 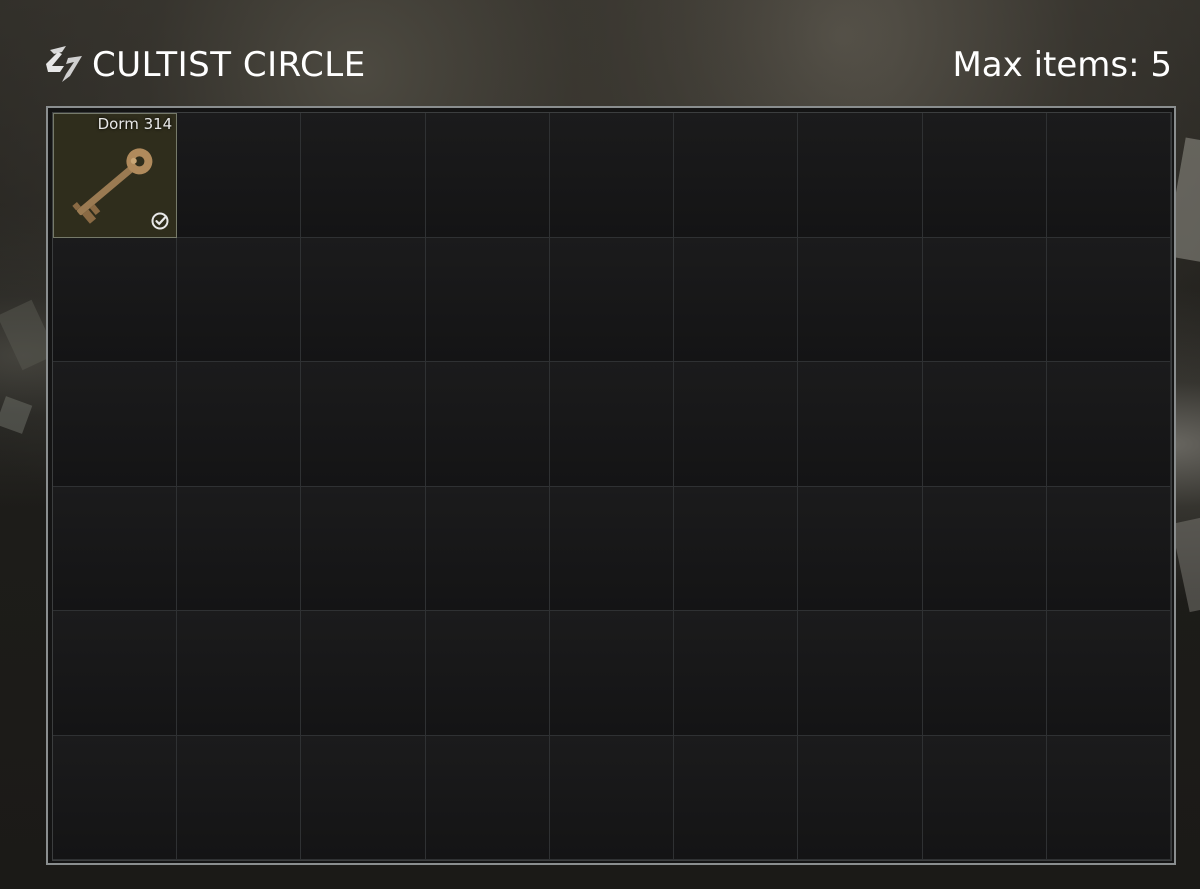 What do you see at coordinates (135, 124) in the screenshot?
I see `item-short-name: Dorm 314` at bounding box center [135, 124].